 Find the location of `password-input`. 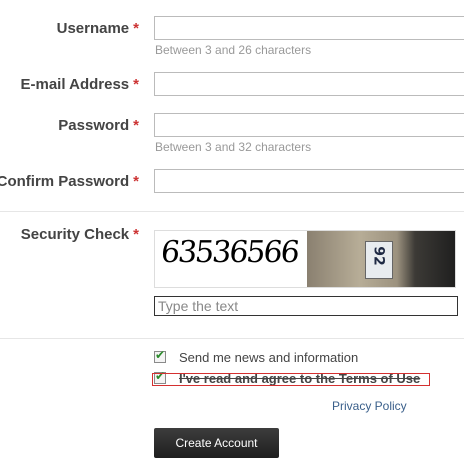

password-input is located at coordinates (309, 125).